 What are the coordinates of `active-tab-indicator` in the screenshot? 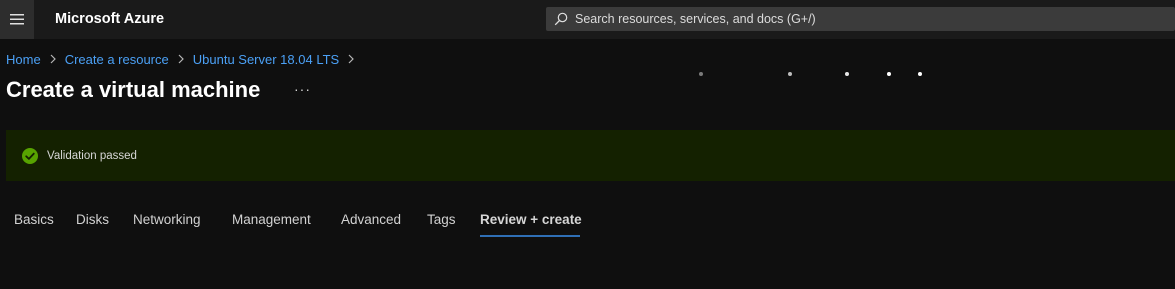 It's located at (530, 236).